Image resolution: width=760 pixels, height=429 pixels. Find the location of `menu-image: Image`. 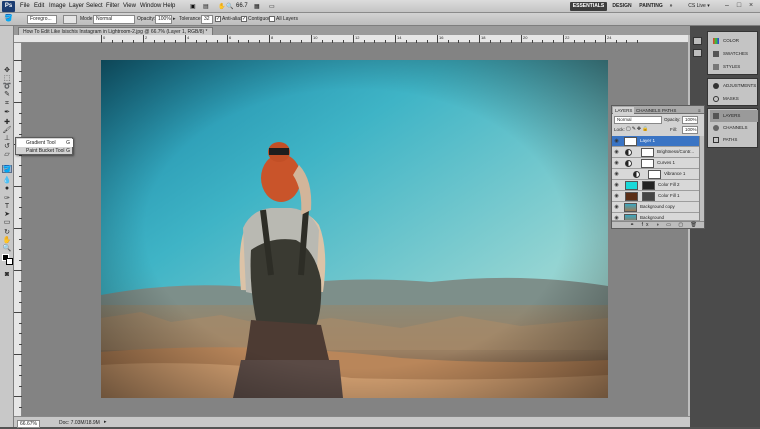

menu-image: Image is located at coordinates (57, 6).